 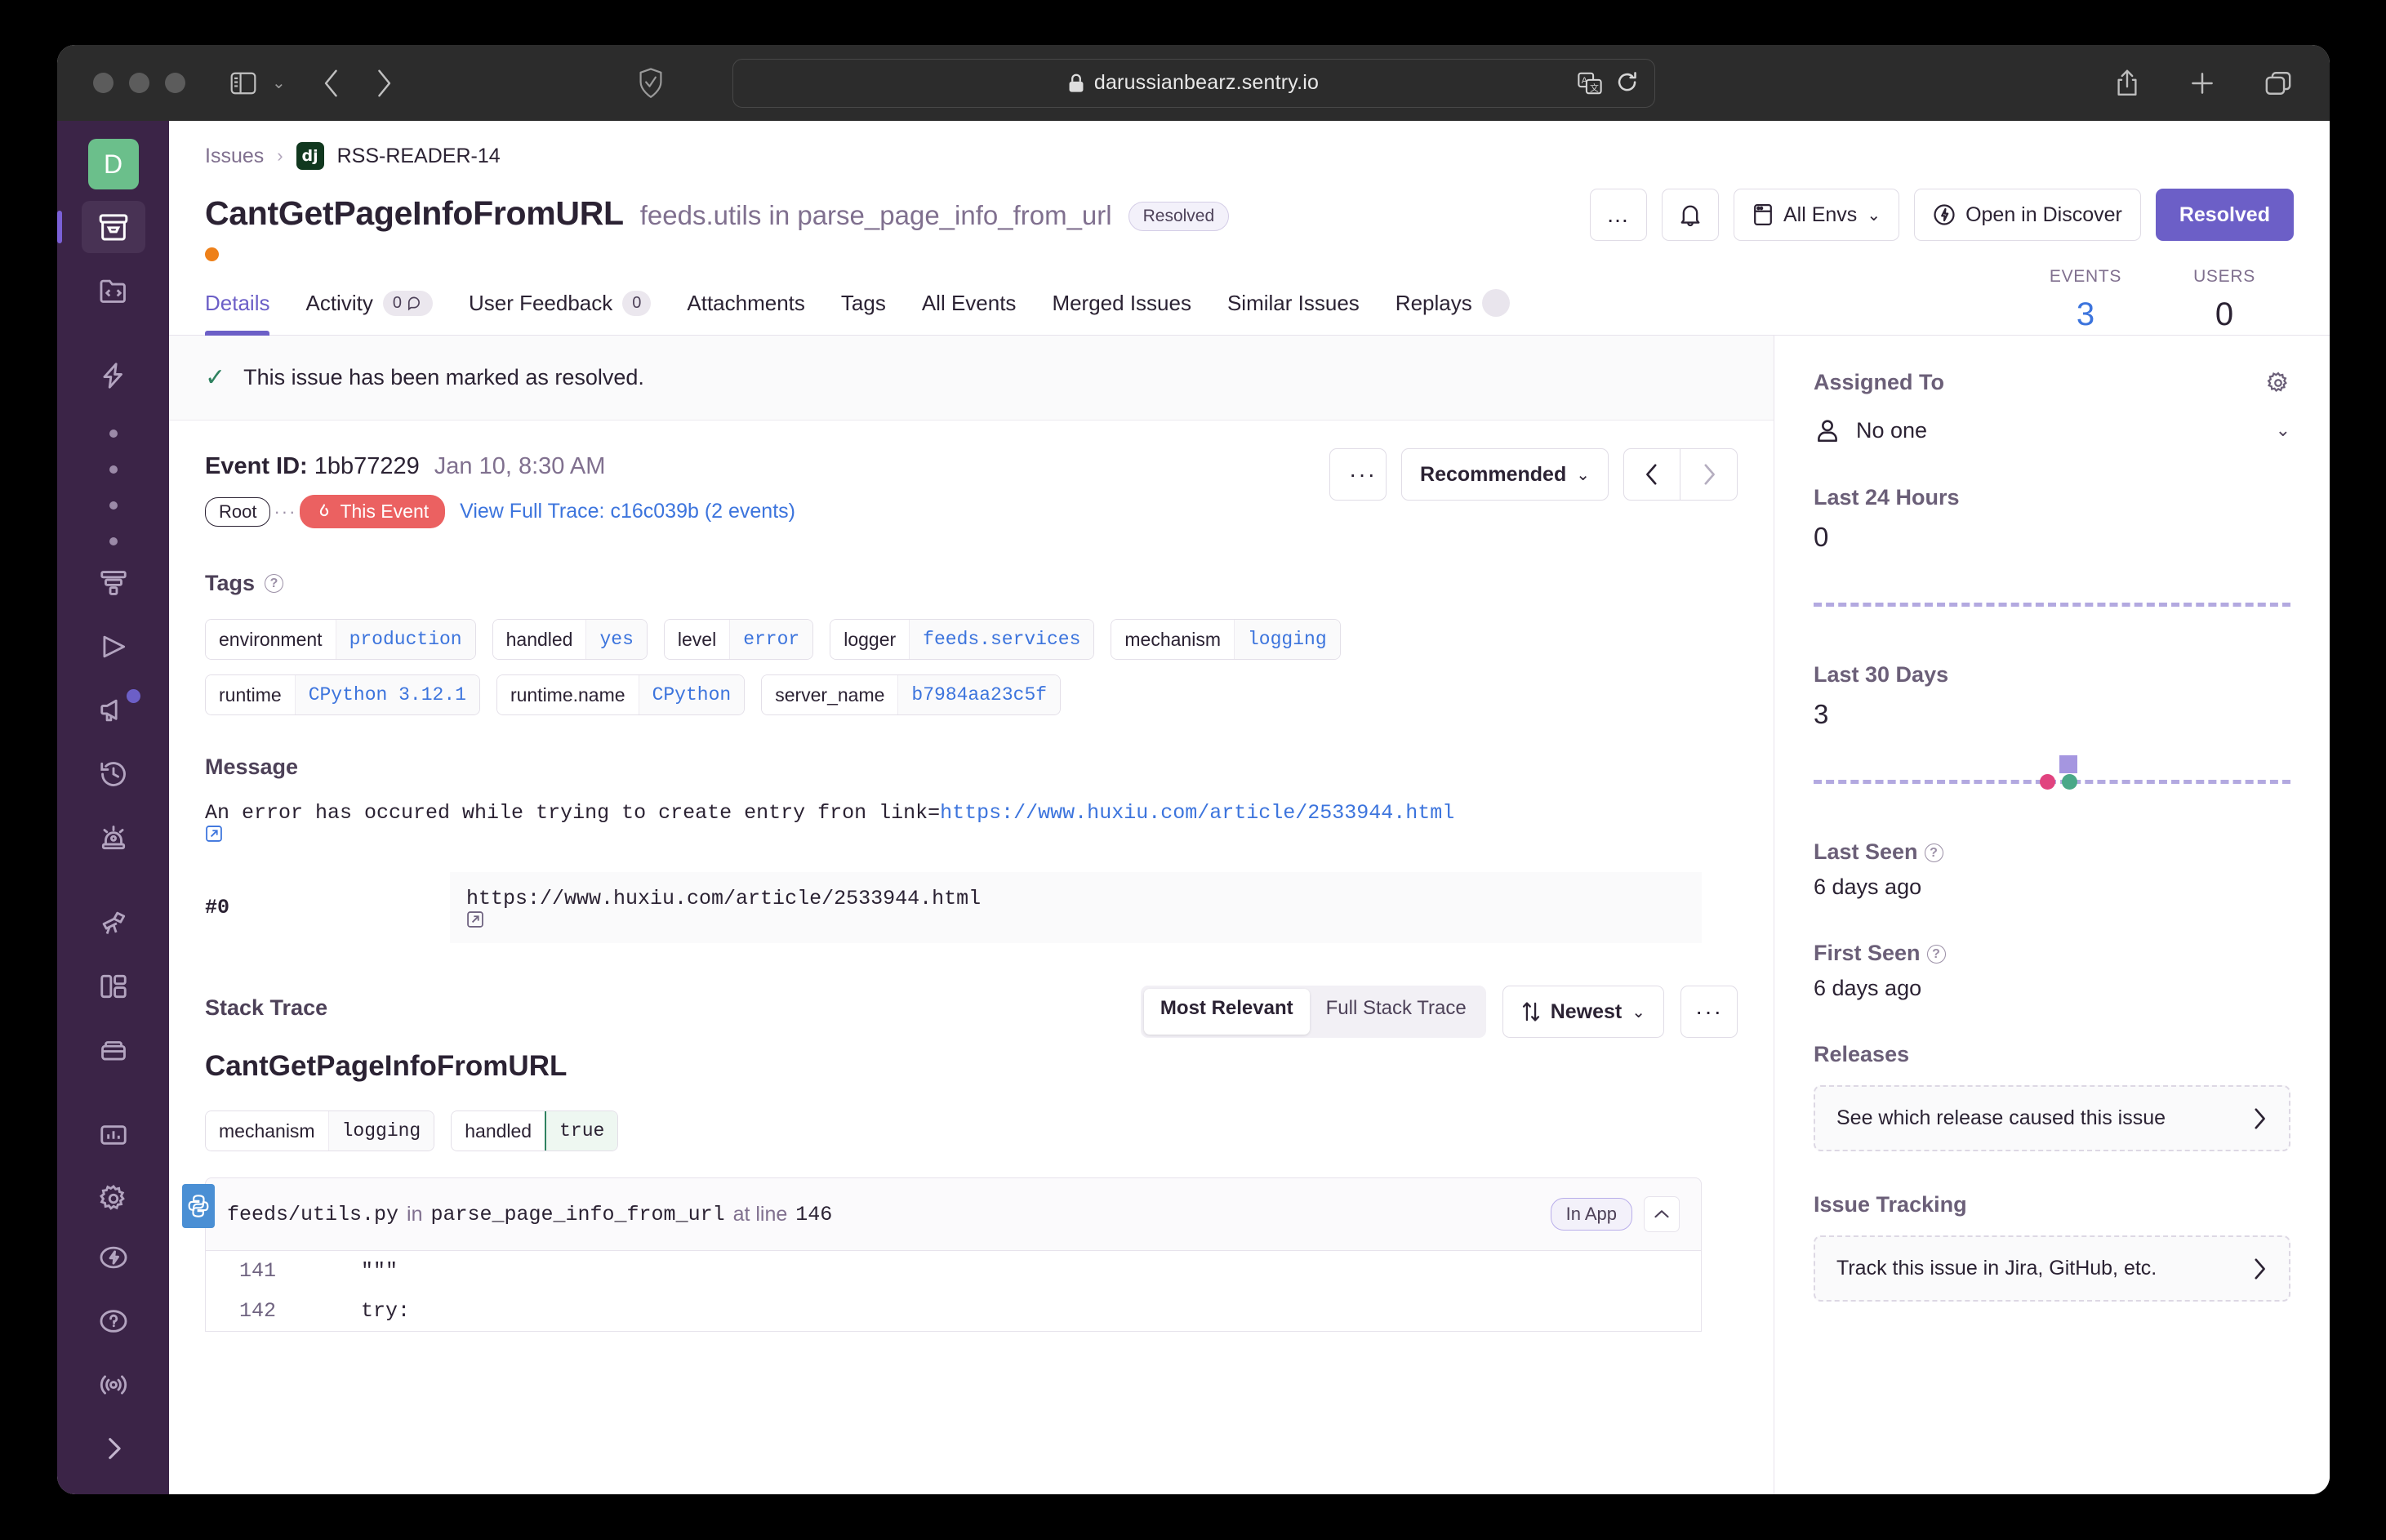 What do you see at coordinates (540, 302) in the screenshot?
I see `tab-label: User Feedback` at bounding box center [540, 302].